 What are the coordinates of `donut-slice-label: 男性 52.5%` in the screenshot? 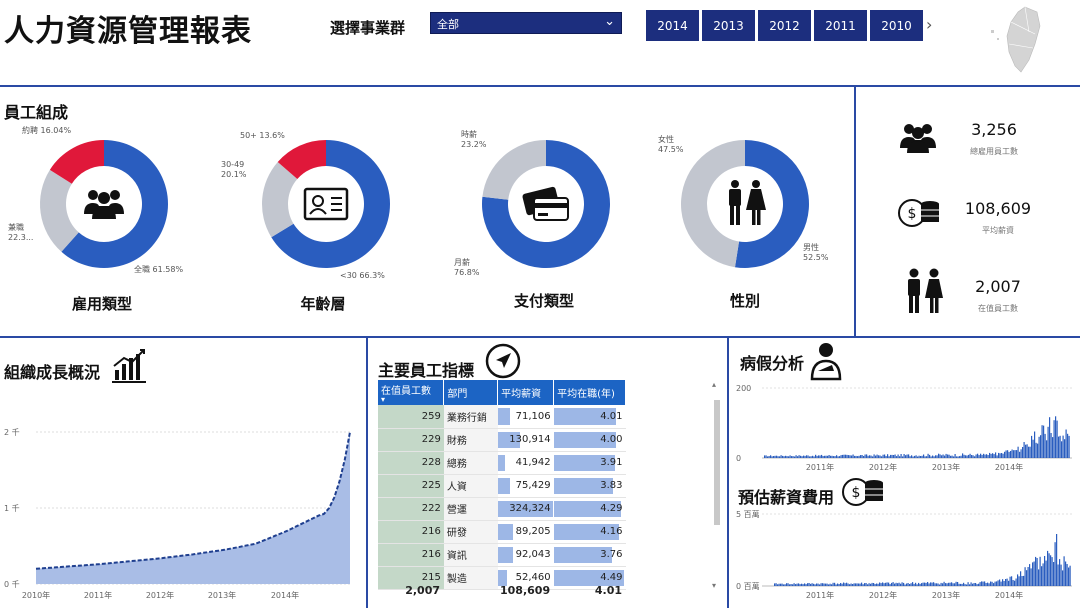 It's located at (816, 252).